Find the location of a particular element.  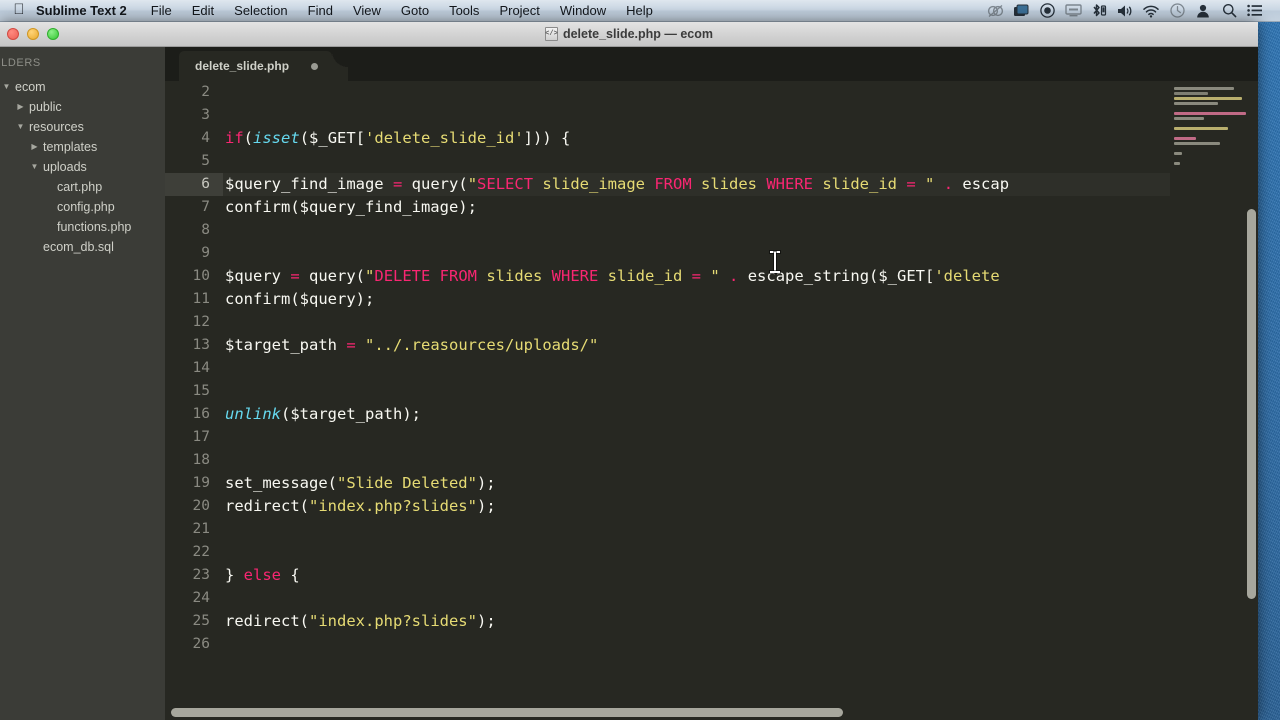

record-icon is located at coordinates (1047, 11).